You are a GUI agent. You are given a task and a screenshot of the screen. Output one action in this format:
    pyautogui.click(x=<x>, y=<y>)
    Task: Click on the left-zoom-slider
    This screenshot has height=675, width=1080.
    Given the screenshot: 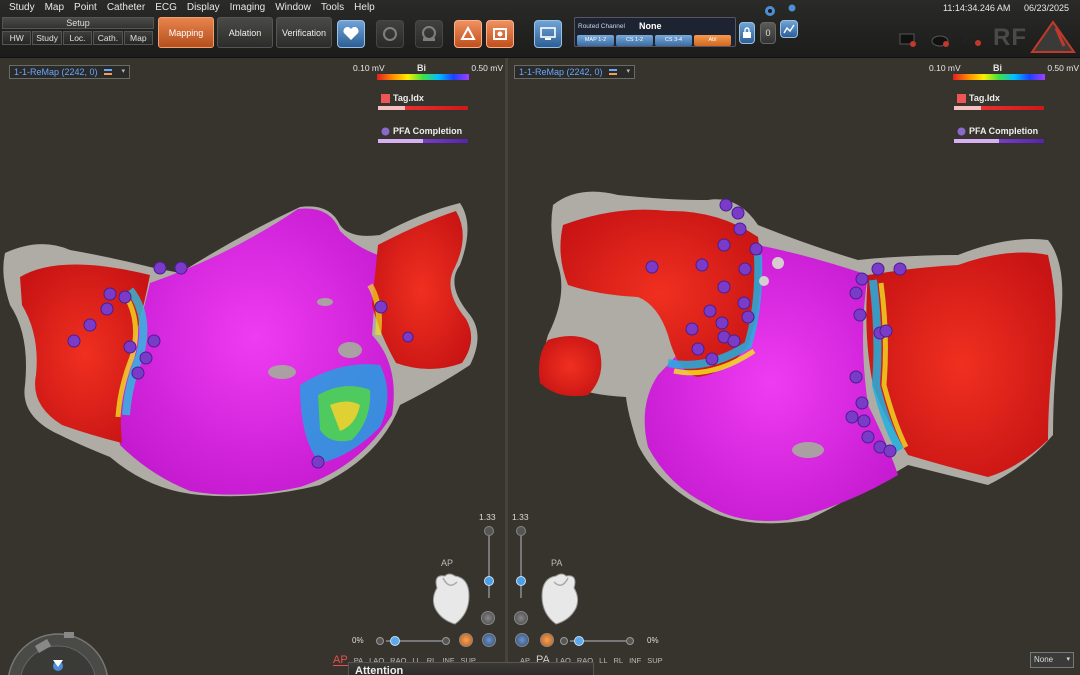 What is the action you would take?
    pyautogui.click(x=489, y=567)
    